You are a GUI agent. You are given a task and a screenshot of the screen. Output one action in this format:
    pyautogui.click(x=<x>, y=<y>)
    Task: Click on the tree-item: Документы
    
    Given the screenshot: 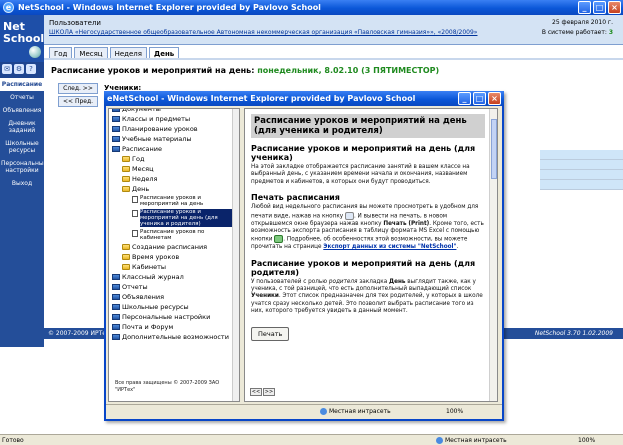 What is the action you would take?
    pyautogui.click(x=173, y=111)
    